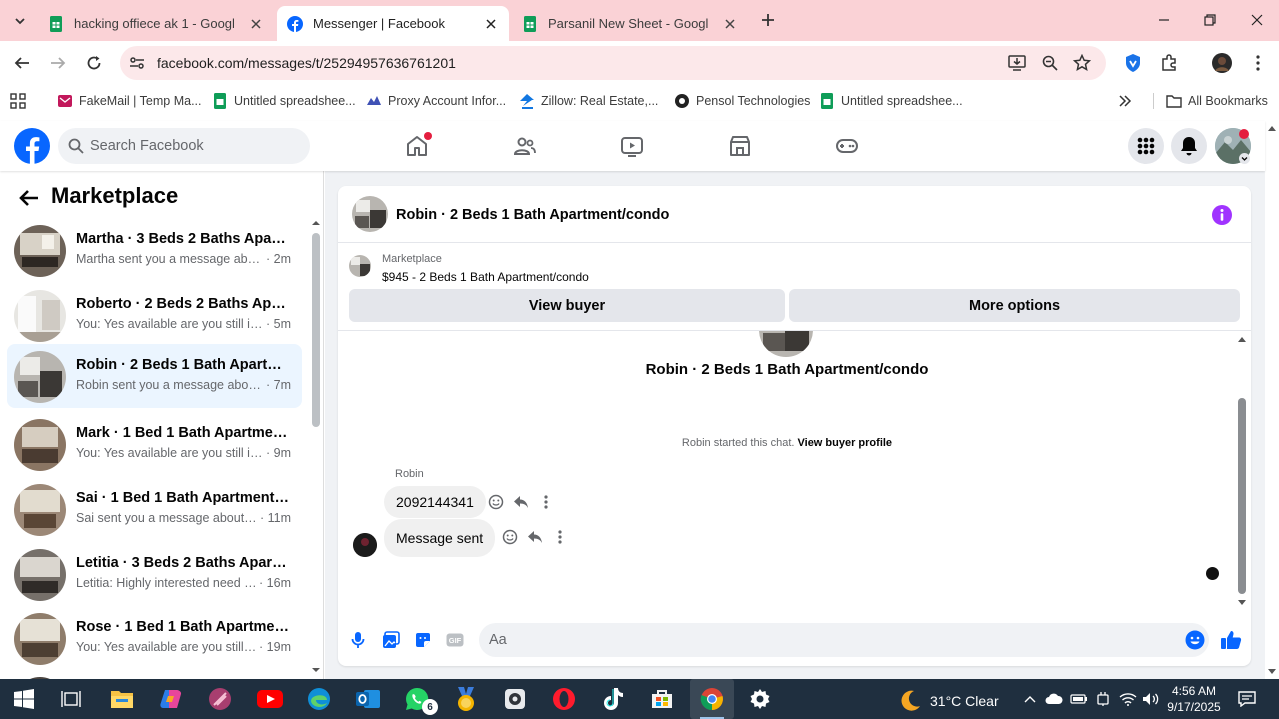 Image resolution: width=1279 pixels, height=719 pixels. What do you see at coordinates (1210, 20) in the screenshot?
I see `restore-button` at bounding box center [1210, 20].